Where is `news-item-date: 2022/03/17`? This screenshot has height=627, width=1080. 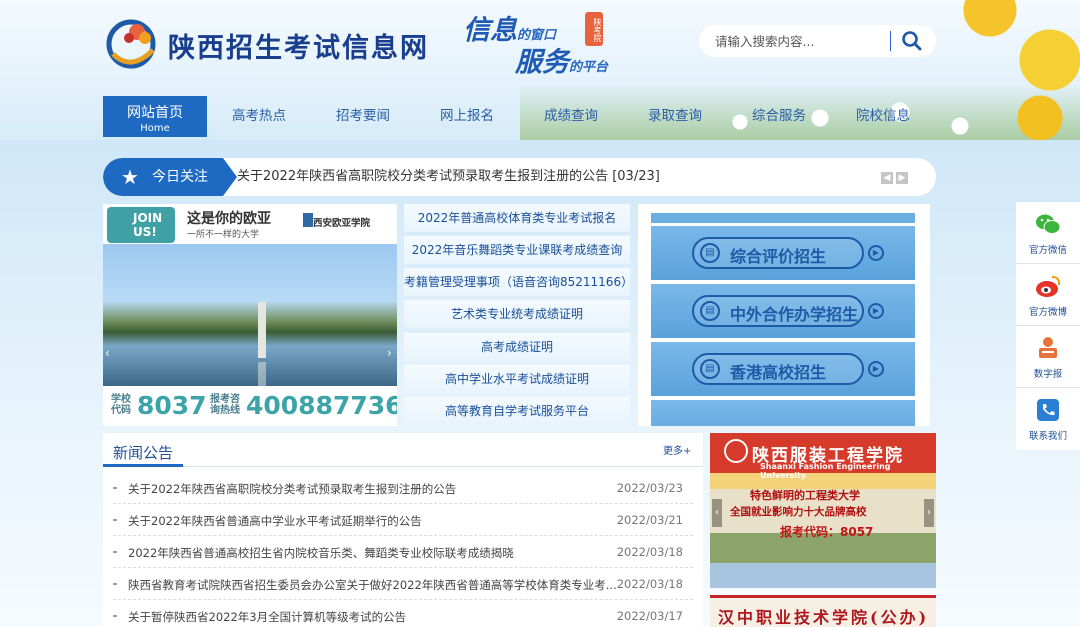
news-item-date: 2022/03/17 is located at coordinates (649, 616).